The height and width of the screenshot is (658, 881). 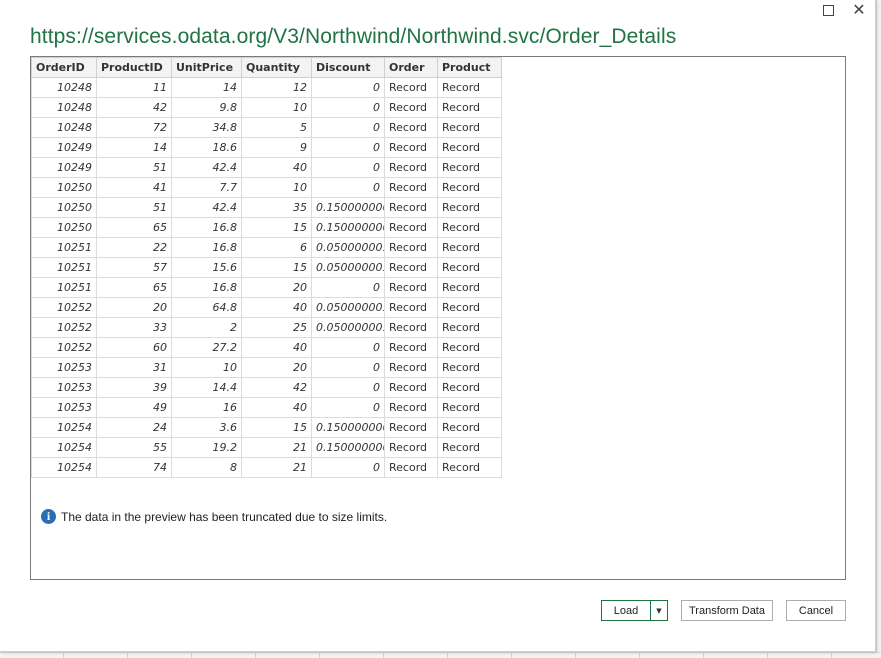 What do you see at coordinates (266, 367) in the screenshot?
I see `table-row: 10253 31 10 20 0 Record Record` at bounding box center [266, 367].